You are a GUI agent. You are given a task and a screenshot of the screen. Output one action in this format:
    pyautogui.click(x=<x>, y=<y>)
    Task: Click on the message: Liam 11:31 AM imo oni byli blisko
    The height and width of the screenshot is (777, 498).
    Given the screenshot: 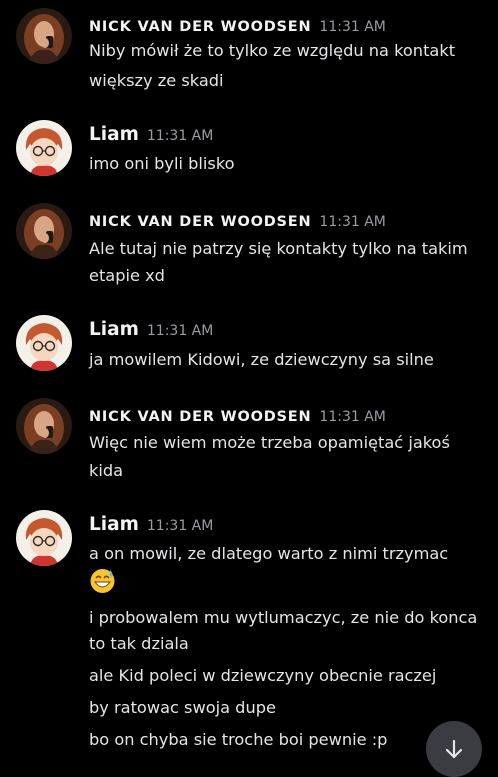 What is the action you would take?
    pyautogui.click(x=249, y=150)
    